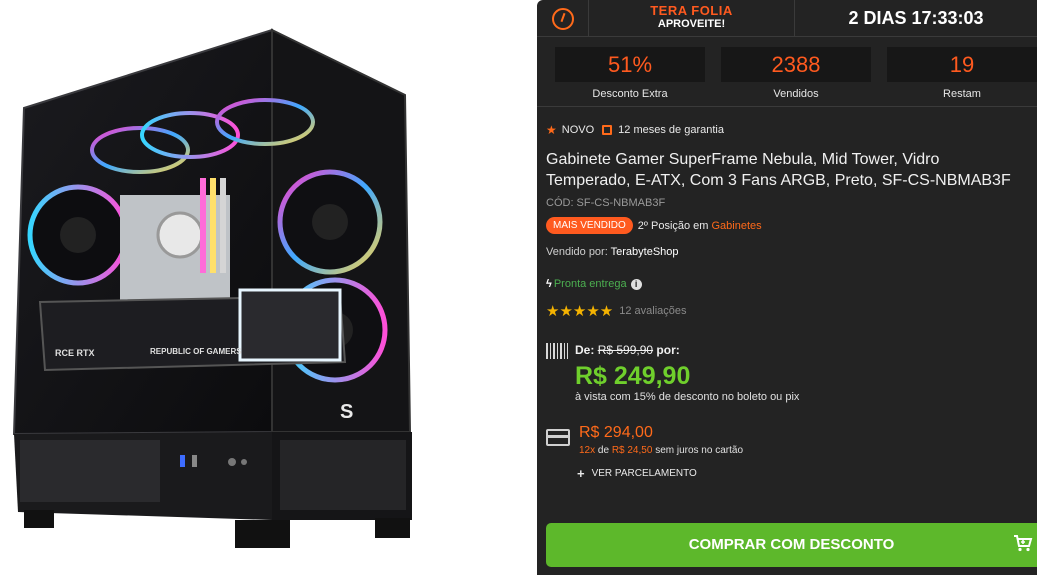 This screenshot has width=1037, height=575. What do you see at coordinates (630, 94) in the screenshot?
I see `stat-discount-label: Desconto Extra` at bounding box center [630, 94].